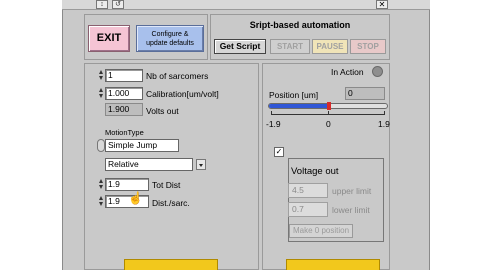  Describe the element at coordinates (102, 4) in the screenshot. I see `resize-icon: ↕` at that location.